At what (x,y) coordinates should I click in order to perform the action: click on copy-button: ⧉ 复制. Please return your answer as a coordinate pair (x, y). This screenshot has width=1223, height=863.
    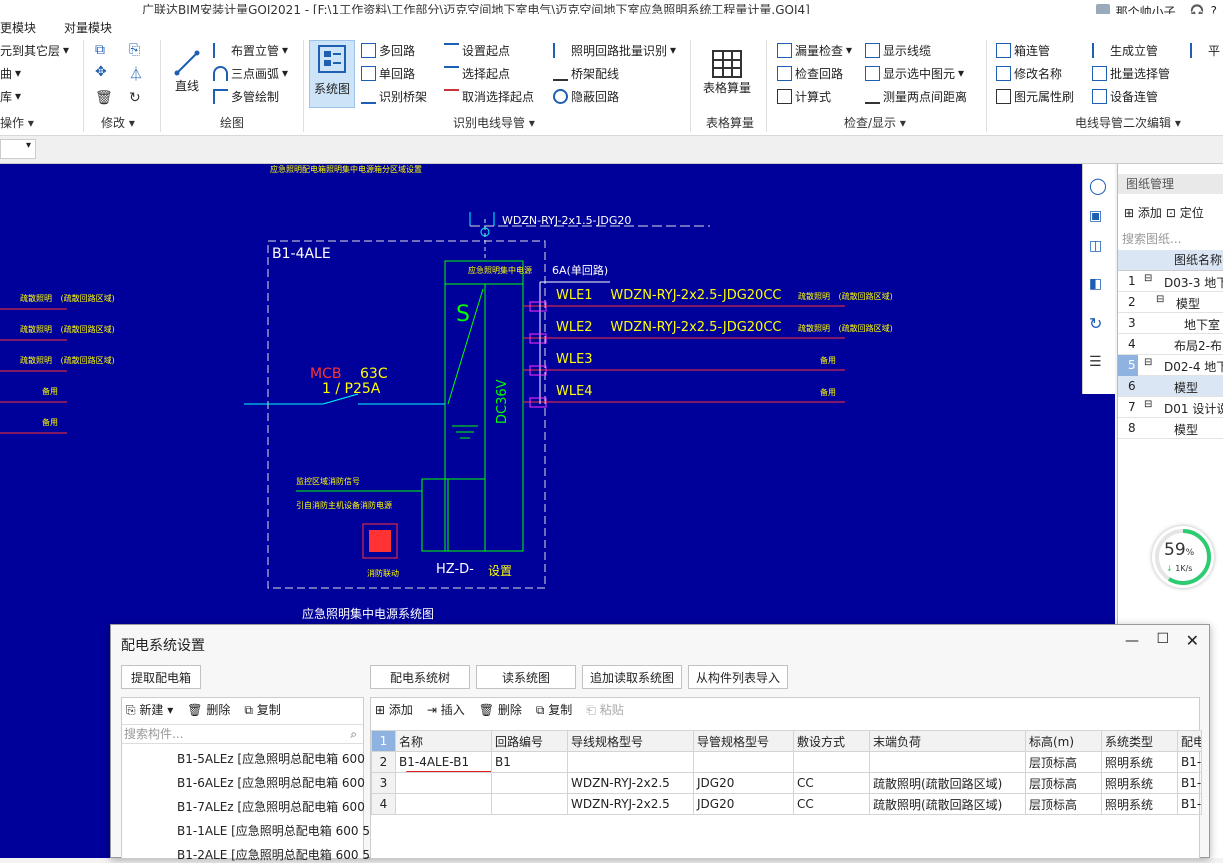
    Looking at the image, I should click on (262, 709).